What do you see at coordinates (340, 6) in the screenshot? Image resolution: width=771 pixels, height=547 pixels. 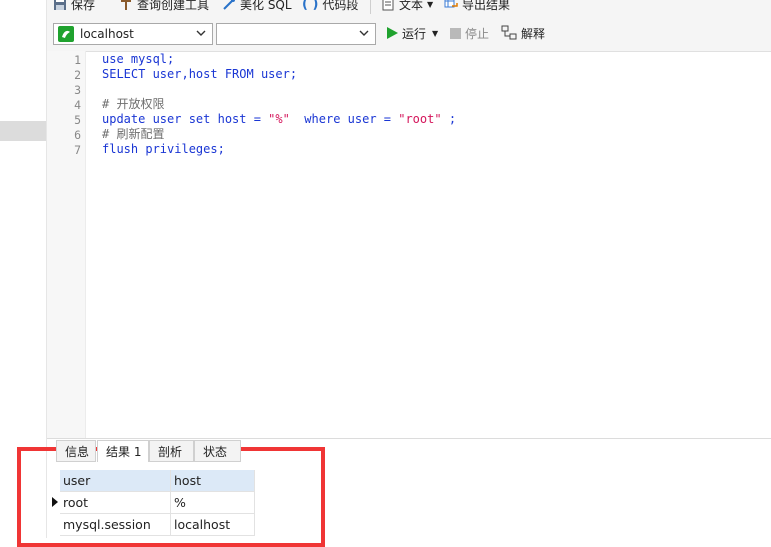 I see `snippet-label: 代码段` at bounding box center [340, 6].